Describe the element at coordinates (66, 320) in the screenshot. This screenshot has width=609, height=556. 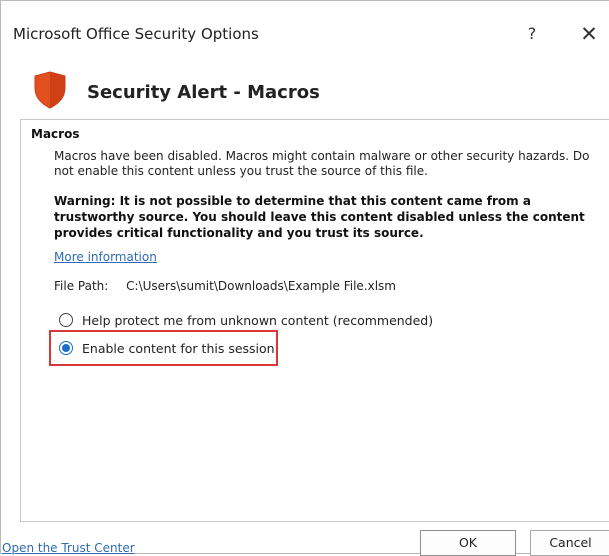
I see `radio-unselected-icon` at that location.